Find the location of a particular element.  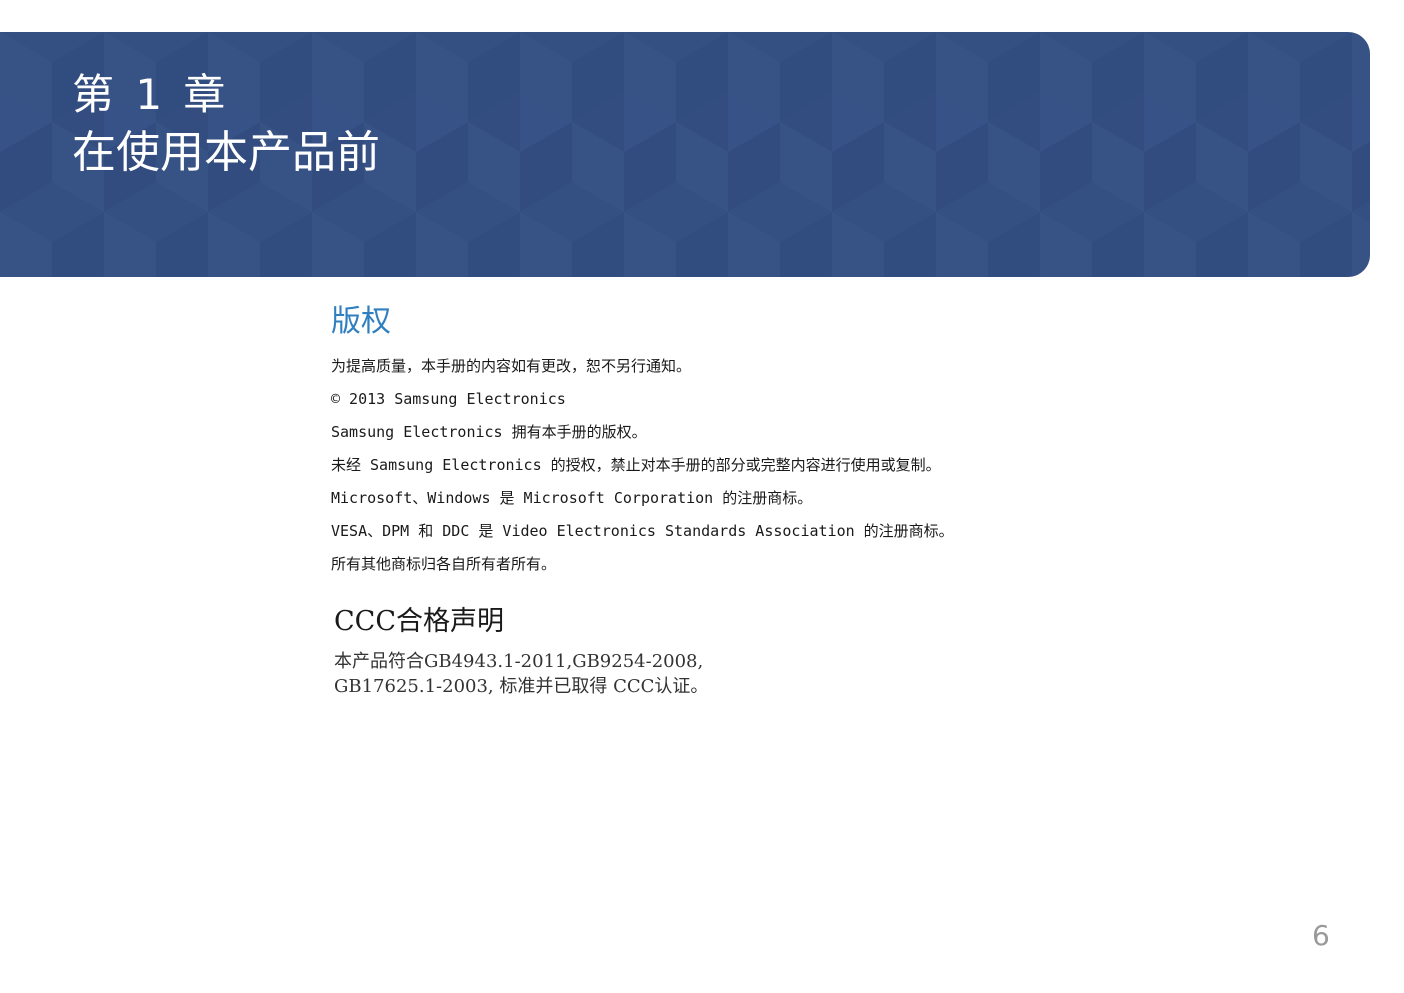

copyright-paragraph: 为提高质量，本手册的内容如有更改，恕不另行通知。 is located at coordinates (511, 366).